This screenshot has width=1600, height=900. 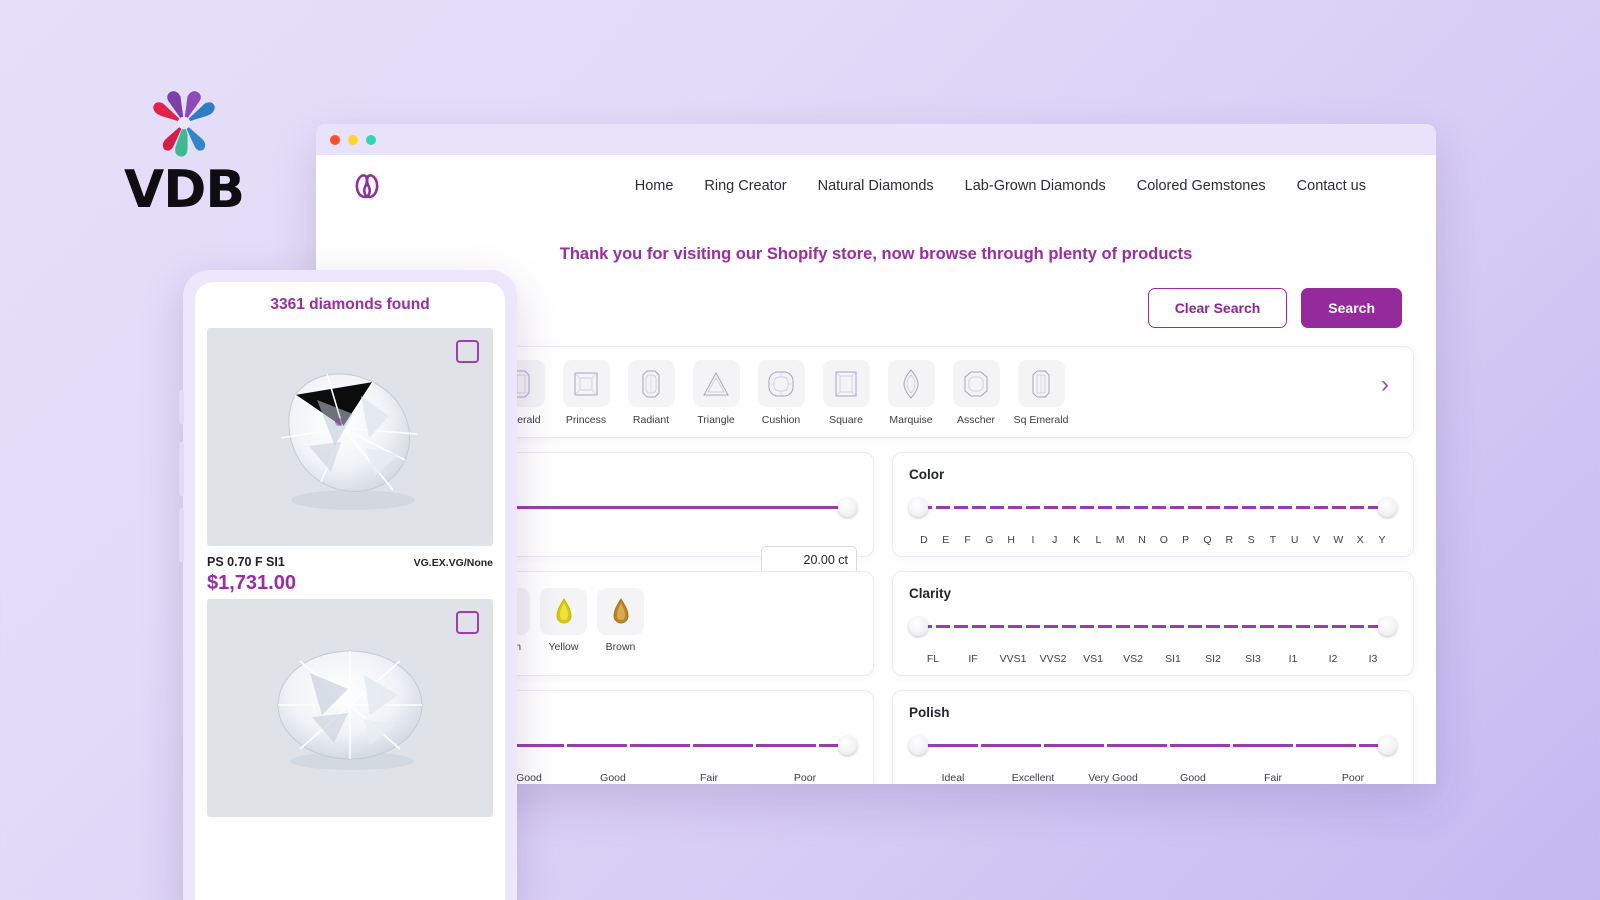 What do you see at coordinates (1120, 540) in the screenshot?
I see `color-tick: M` at bounding box center [1120, 540].